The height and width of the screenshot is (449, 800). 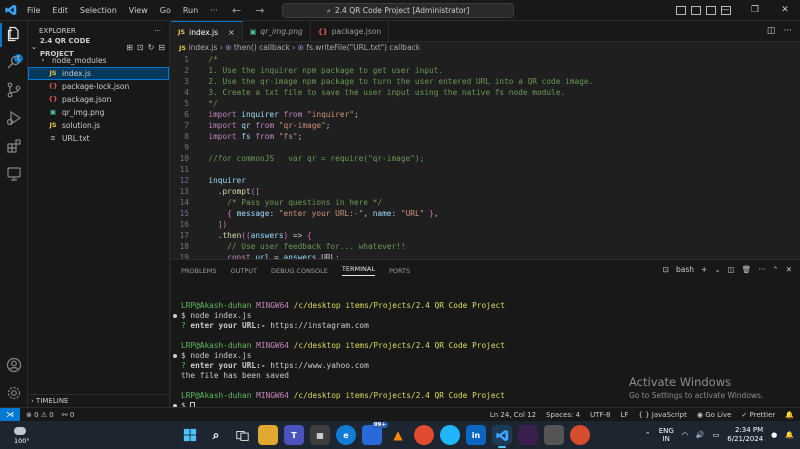 I want to click on tree-item-solution-js: JS solution.js, so click(x=98, y=125).